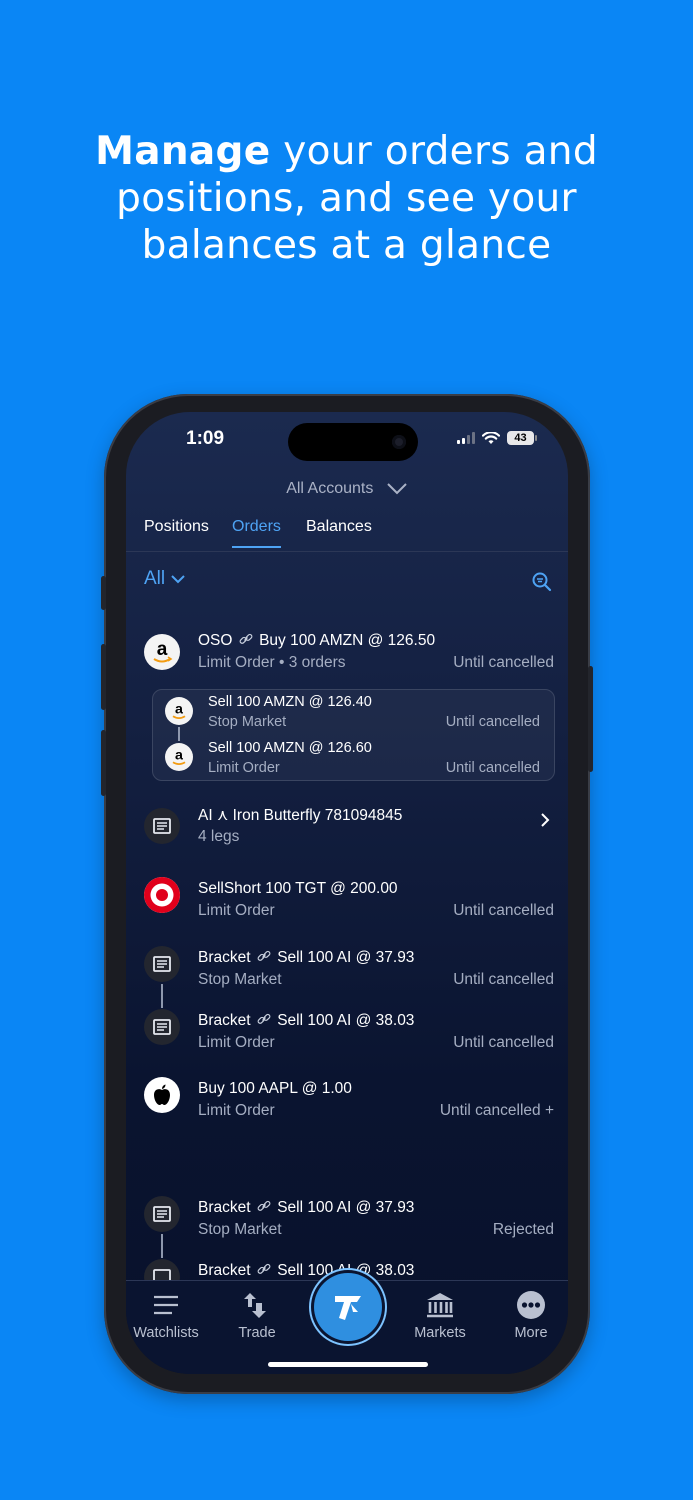  I want to click on status-icons: 43, so click(497, 438).